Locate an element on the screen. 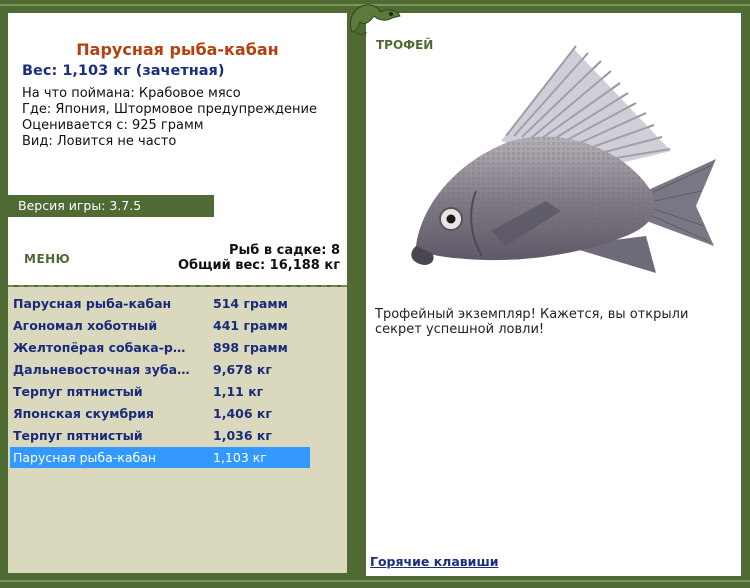 This screenshot has width=750, height=588. menu-button: МЕНЮ is located at coordinates (47, 259).